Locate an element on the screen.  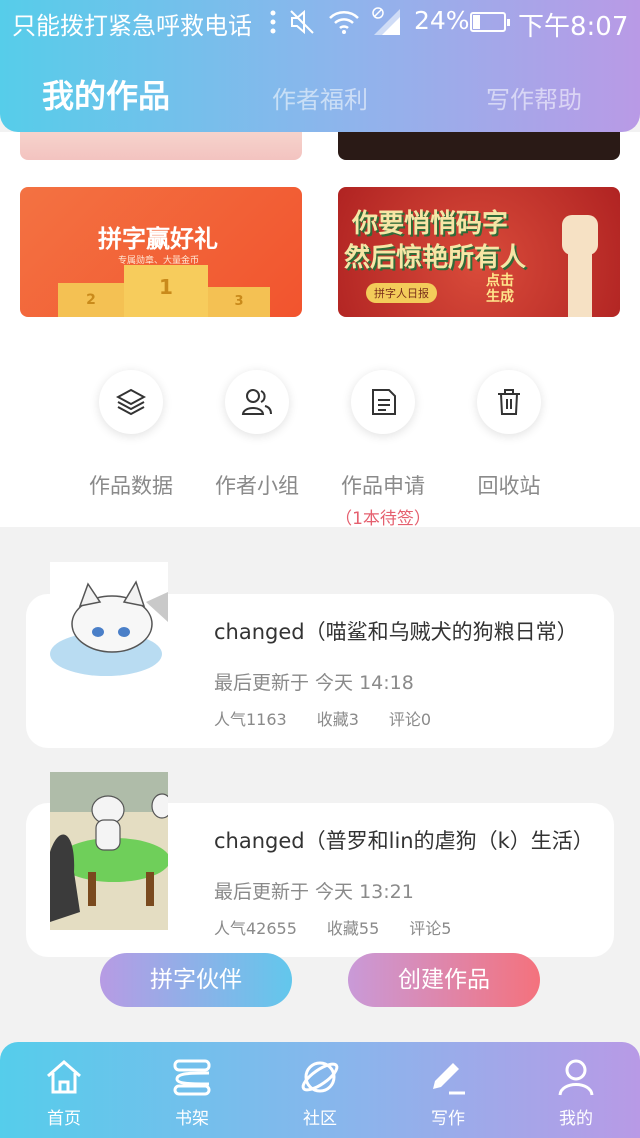
nav-bookshelf: 书架 is located at coordinates (192, 1092).